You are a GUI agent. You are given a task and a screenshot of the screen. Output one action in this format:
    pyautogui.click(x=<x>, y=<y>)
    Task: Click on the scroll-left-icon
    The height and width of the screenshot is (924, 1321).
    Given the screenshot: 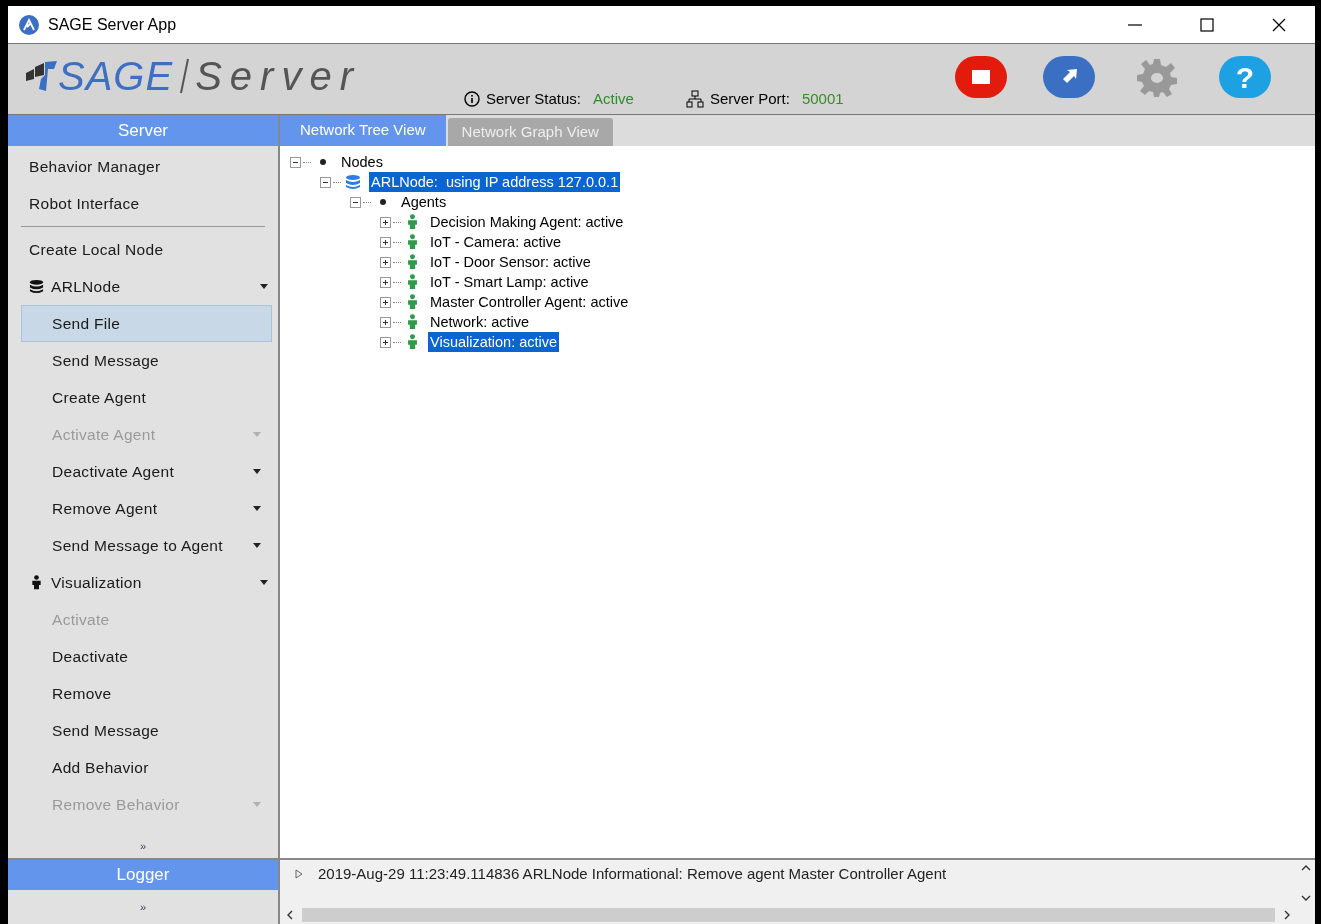 What is the action you would take?
    pyautogui.click(x=290, y=915)
    